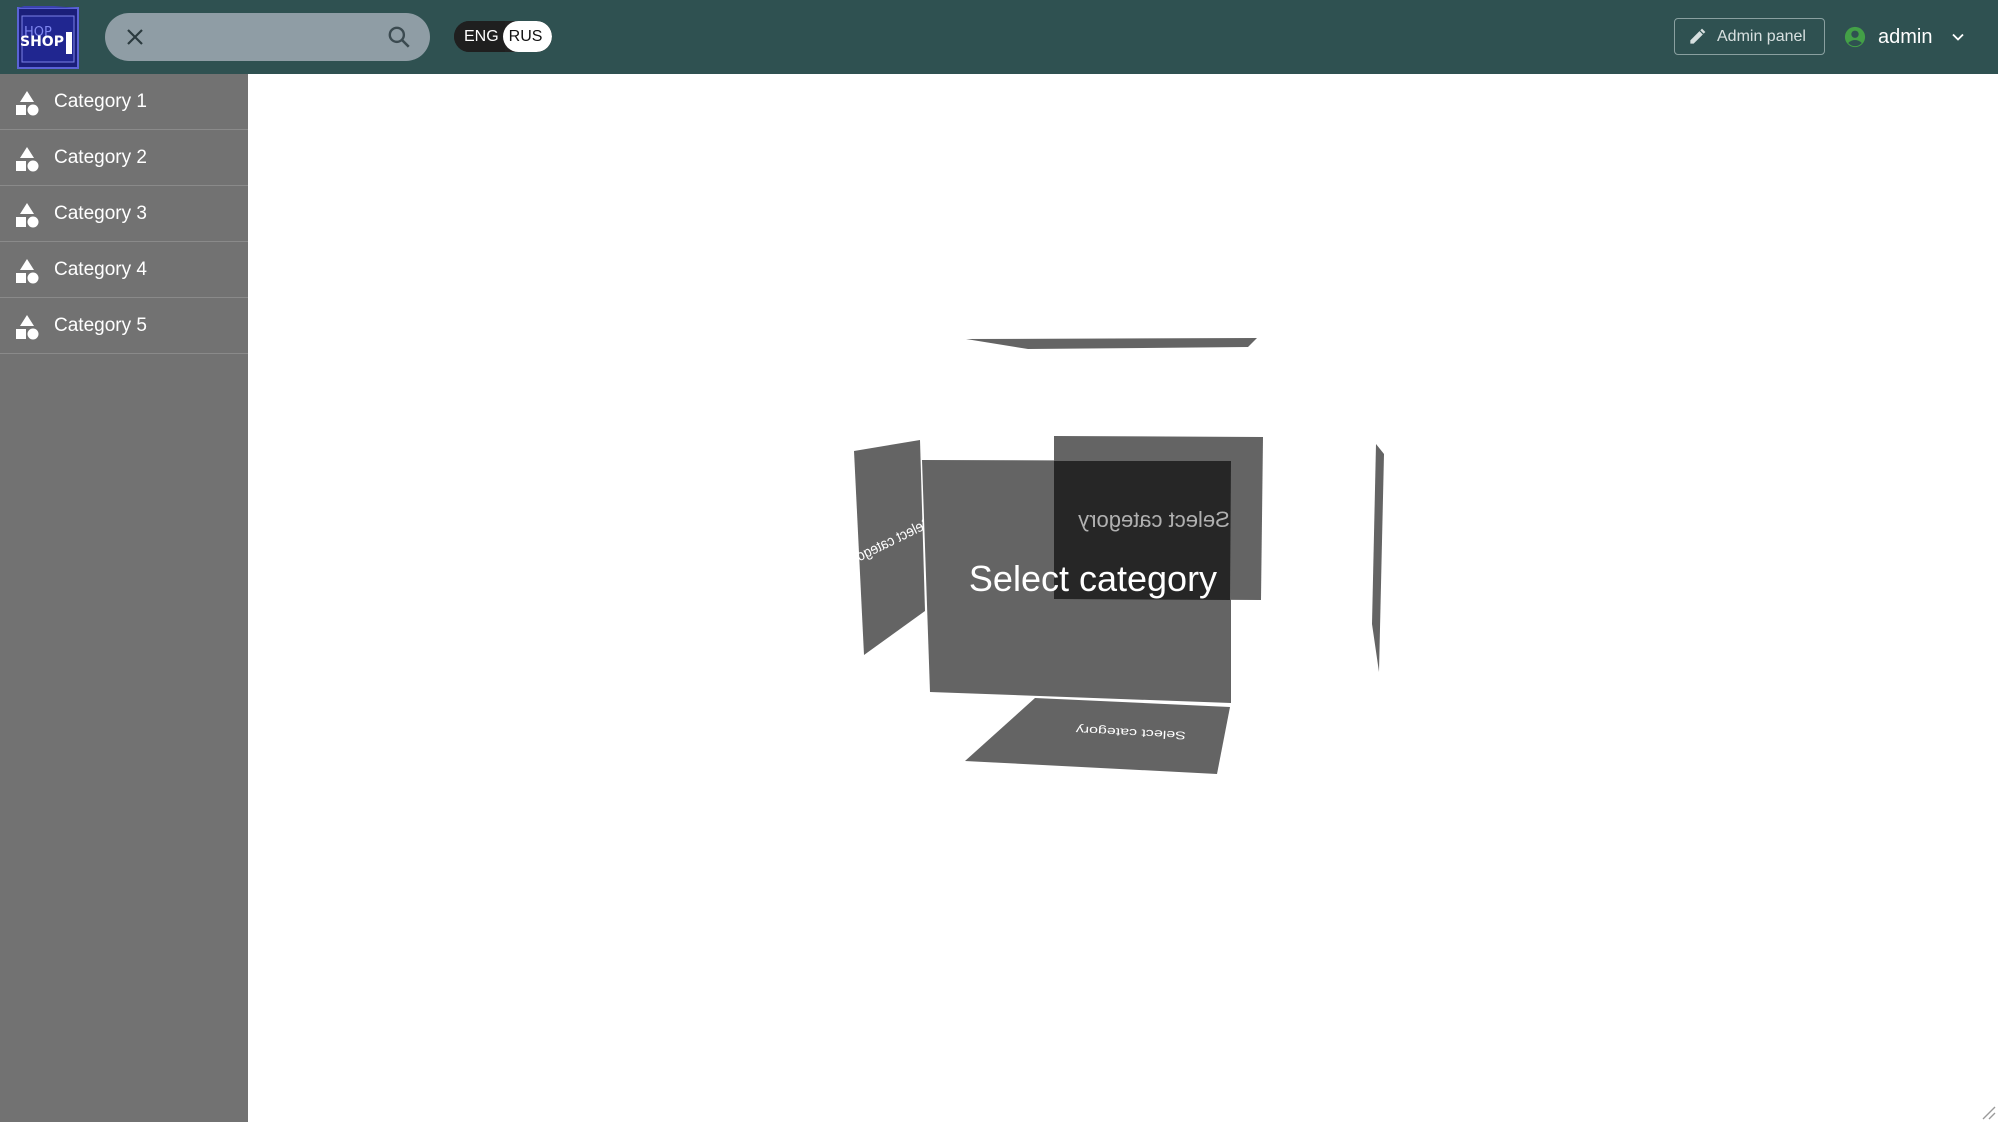  Describe the element at coordinates (100, 213) in the screenshot. I see `sidebar-item-label: Category 3` at that location.